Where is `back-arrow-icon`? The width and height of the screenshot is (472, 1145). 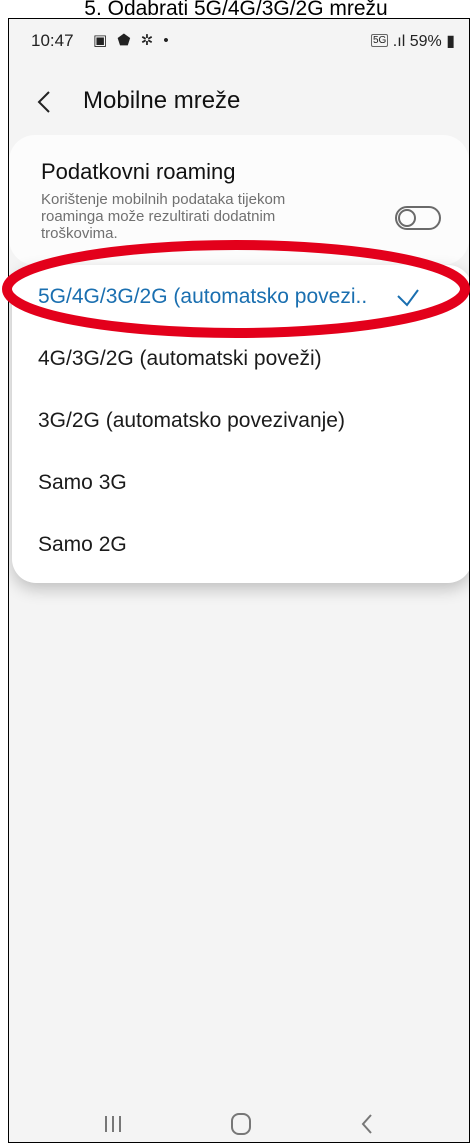
back-arrow-icon is located at coordinates (43, 102).